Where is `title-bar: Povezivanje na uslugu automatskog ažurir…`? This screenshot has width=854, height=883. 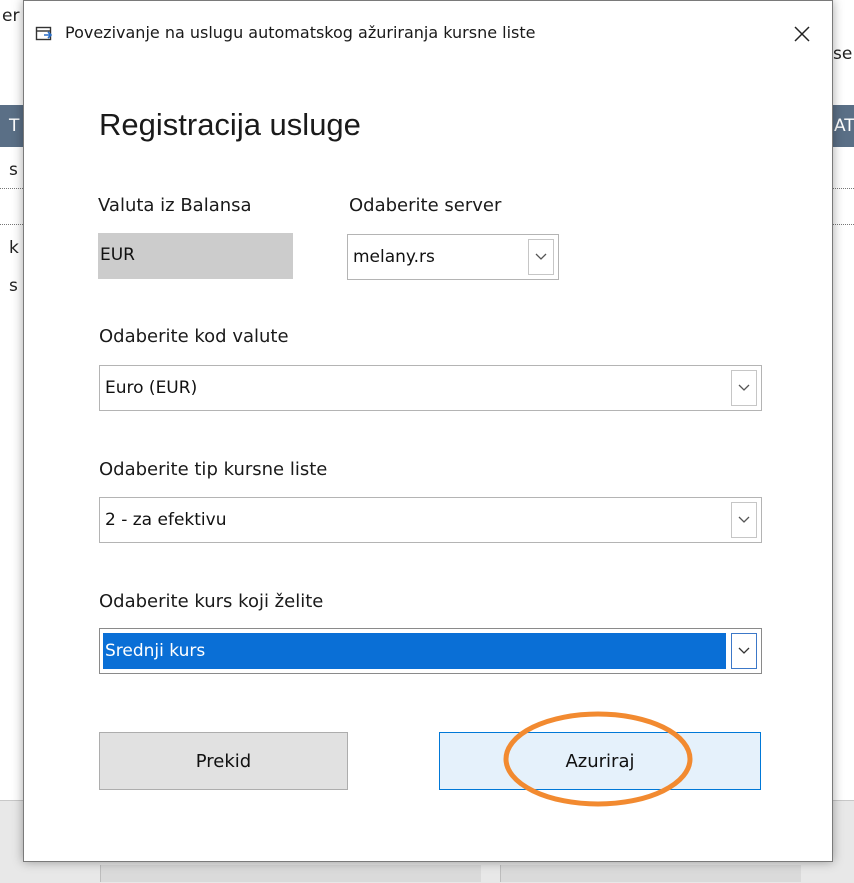
title-bar: Povezivanje na uslugu automatskog ažurir… is located at coordinates (428, 33).